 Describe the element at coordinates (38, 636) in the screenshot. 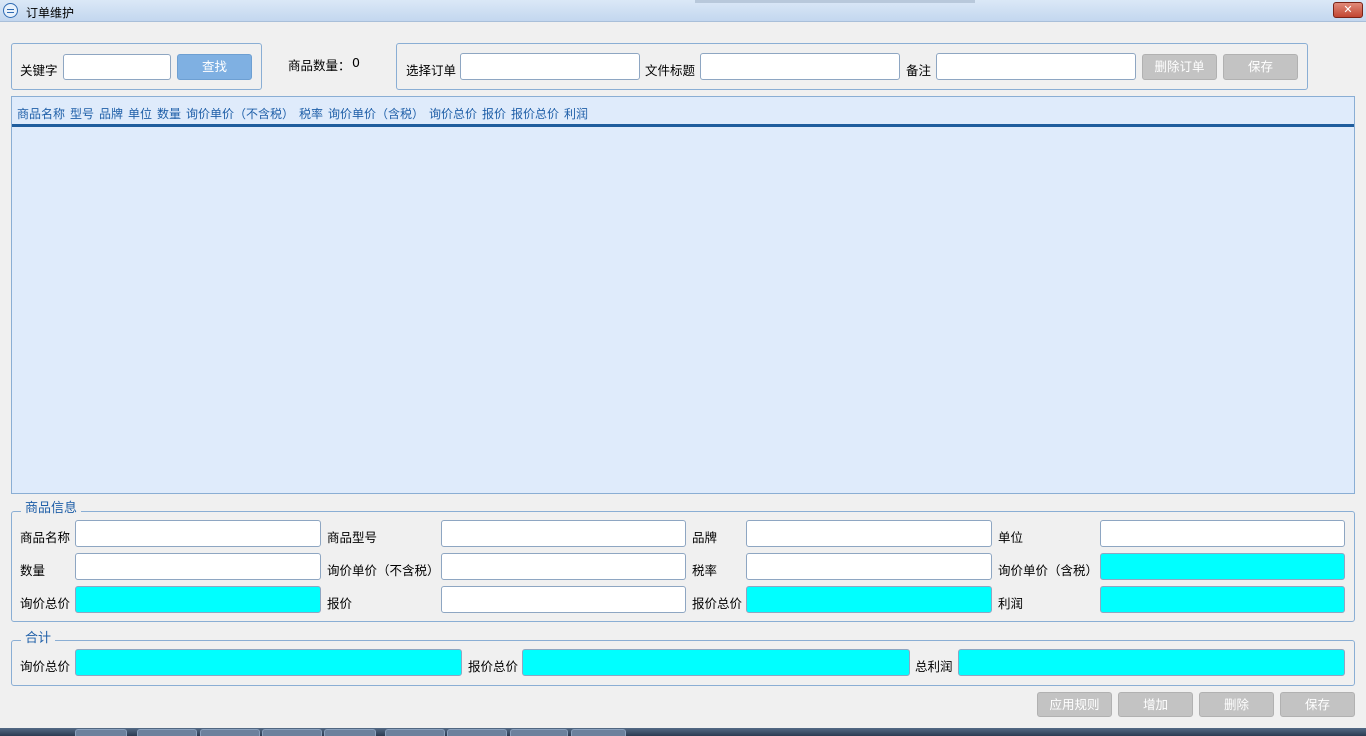

I see `totals-legend: 合计` at that location.